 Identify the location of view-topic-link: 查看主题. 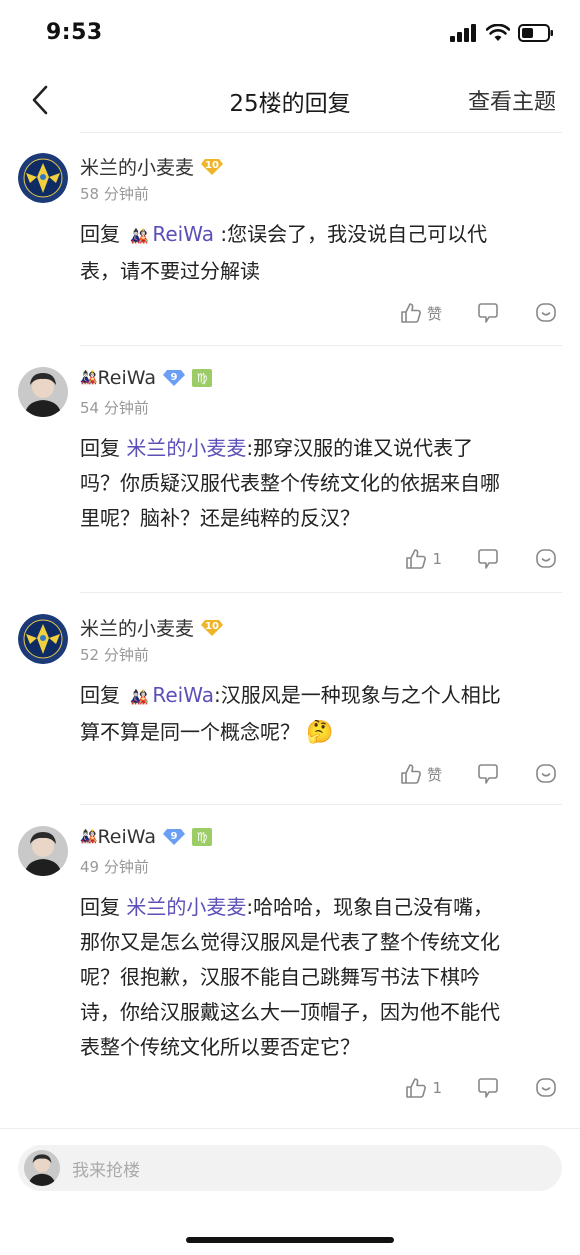
(512, 100).